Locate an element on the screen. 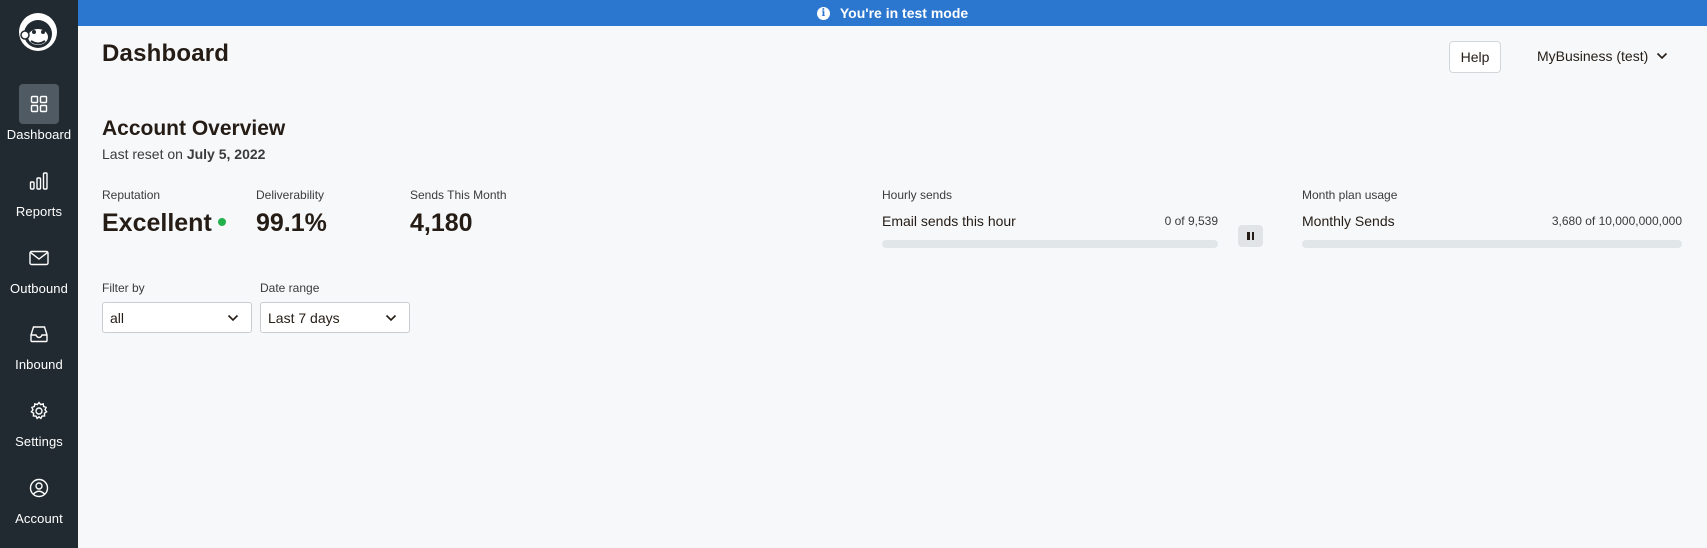 This screenshot has width=1707, height=548. filter-by-select: all is located at coordinates (177, 317).